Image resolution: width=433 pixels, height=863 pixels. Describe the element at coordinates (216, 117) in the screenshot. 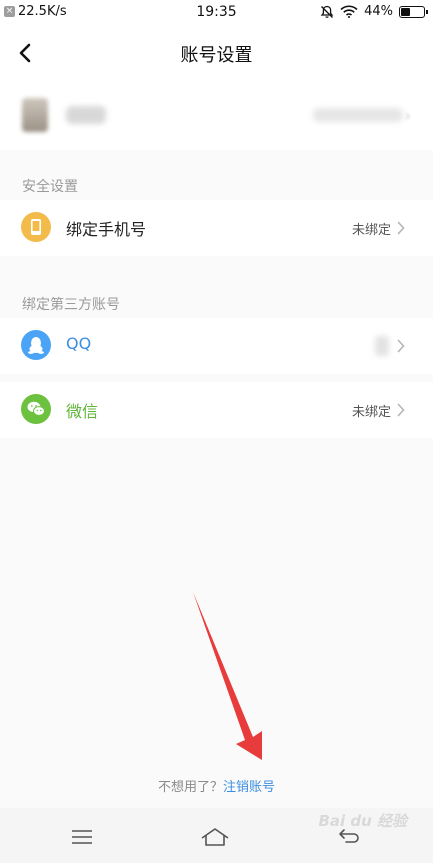

I see `profile-row: ›` at that location.